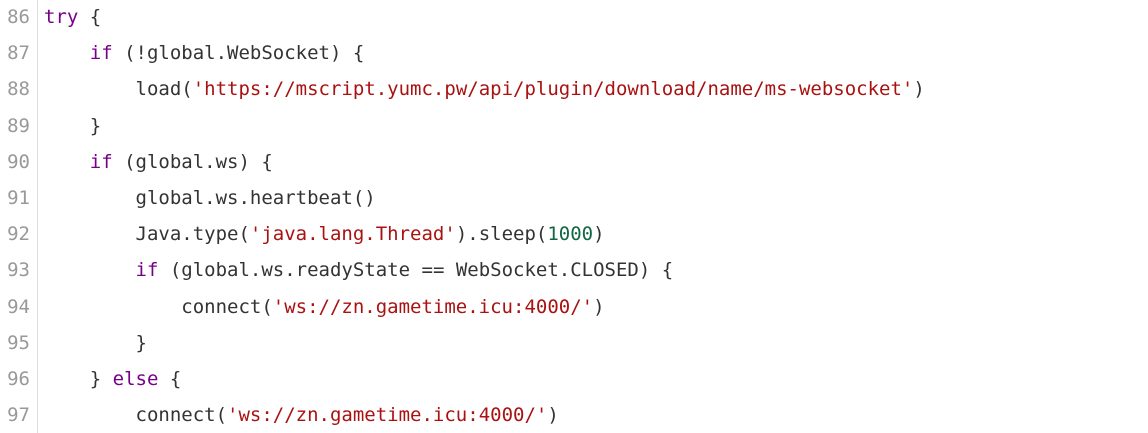 The image size is (1148, 433). Describe the element at coordinates (570, 234) in the screenshot. I see `code-token-num: 1000` at that location.